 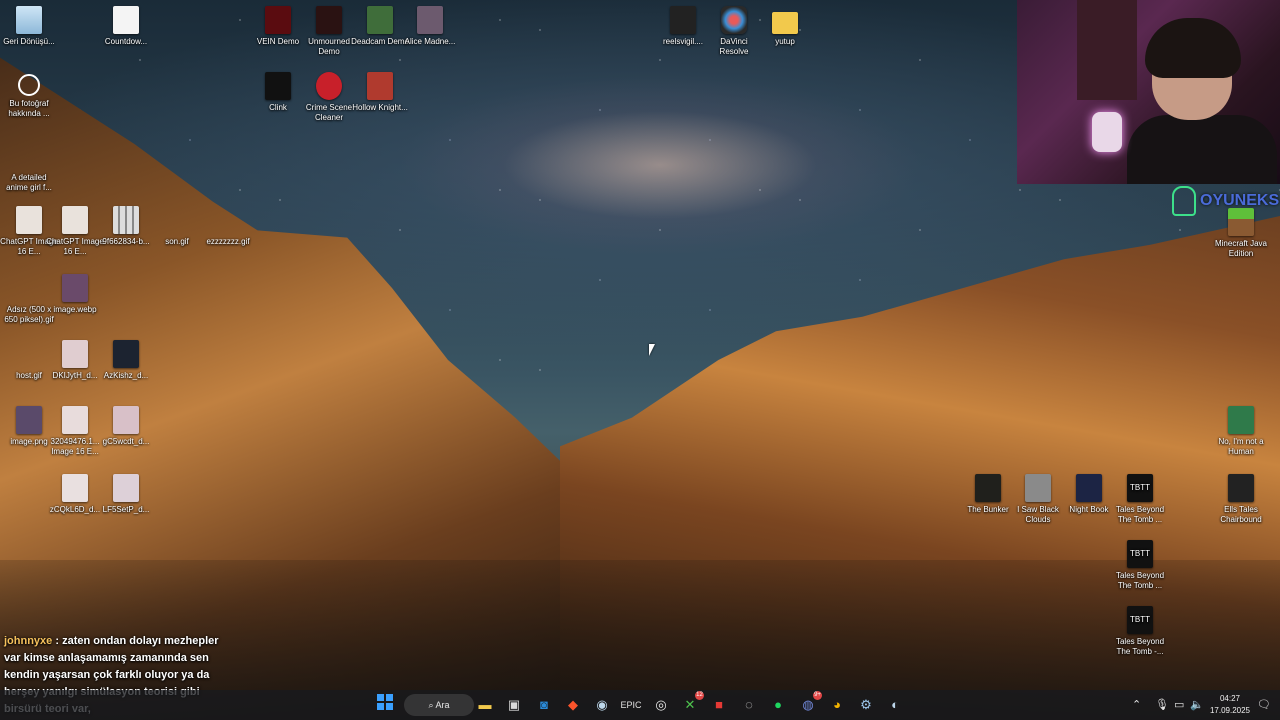 What do you see at coordinates (661, 705) in the screenshot?
I see `obs-icon: ◎` at bounding box center [661, 705].